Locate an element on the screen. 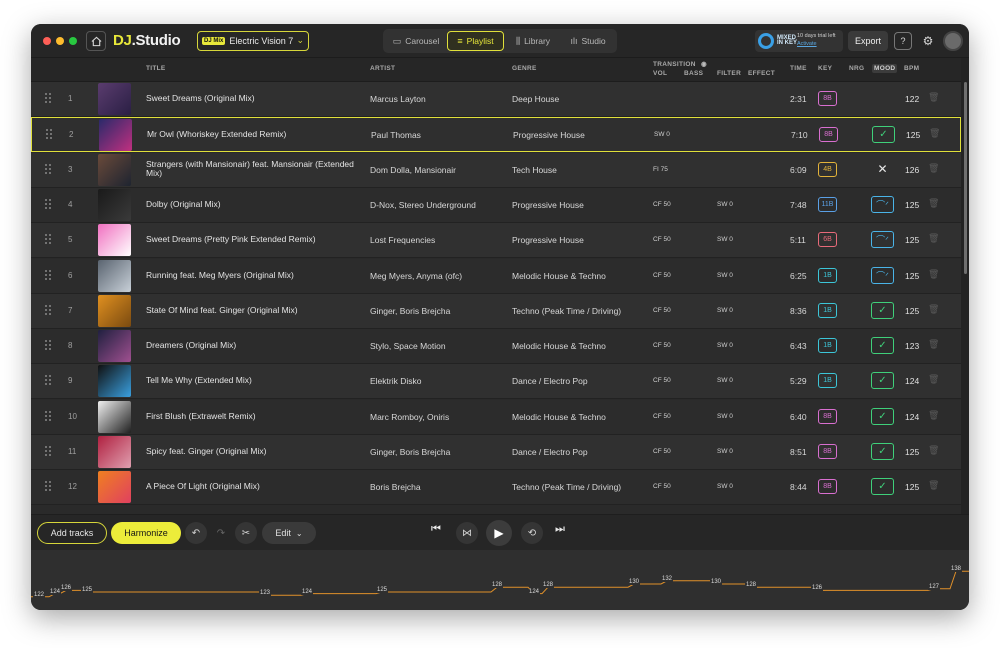  col-artist: ARTIST is located at coordinates (382, 68).